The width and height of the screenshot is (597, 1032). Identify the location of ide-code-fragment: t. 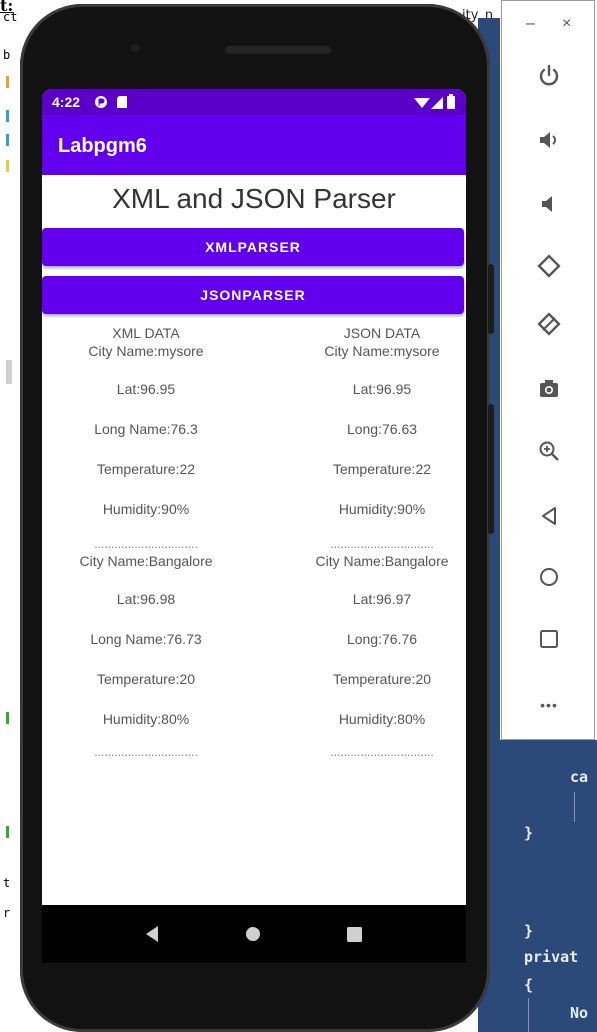
(7, 883).